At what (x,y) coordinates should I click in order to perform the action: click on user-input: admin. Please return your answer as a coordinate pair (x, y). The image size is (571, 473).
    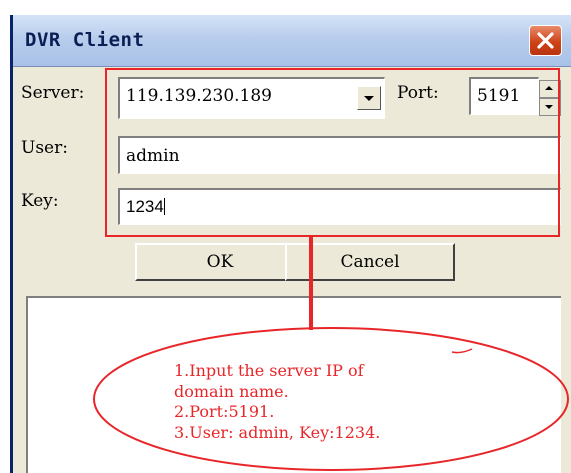
    Looking at the image, I should click on (339, 155).